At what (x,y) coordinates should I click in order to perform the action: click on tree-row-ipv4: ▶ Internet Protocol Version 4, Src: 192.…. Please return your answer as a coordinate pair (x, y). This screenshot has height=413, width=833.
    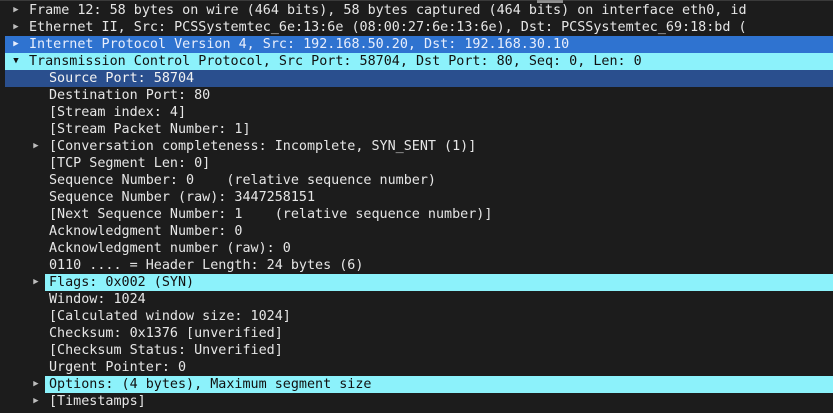
    Looking at the image, I should click on (416, 44).